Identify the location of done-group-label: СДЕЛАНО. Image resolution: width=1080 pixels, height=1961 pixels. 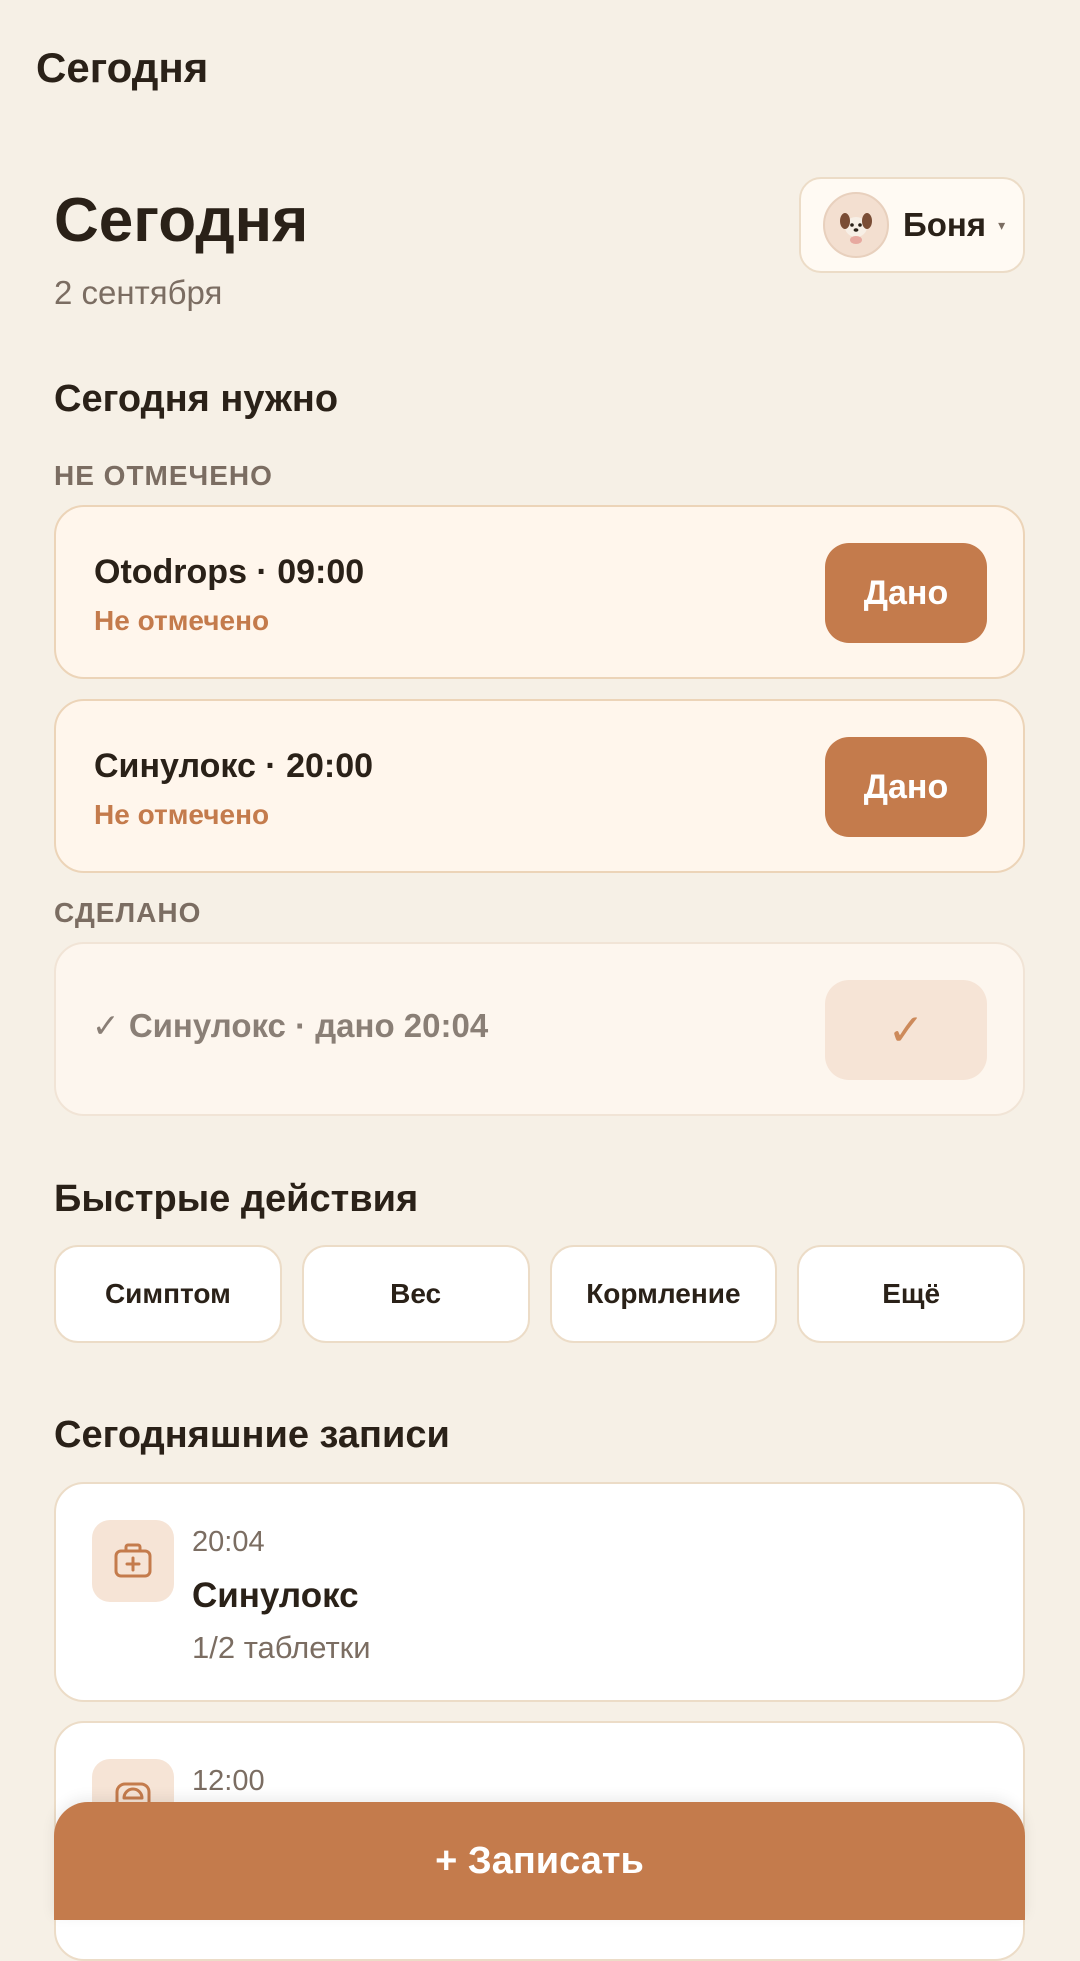
(128, 912).